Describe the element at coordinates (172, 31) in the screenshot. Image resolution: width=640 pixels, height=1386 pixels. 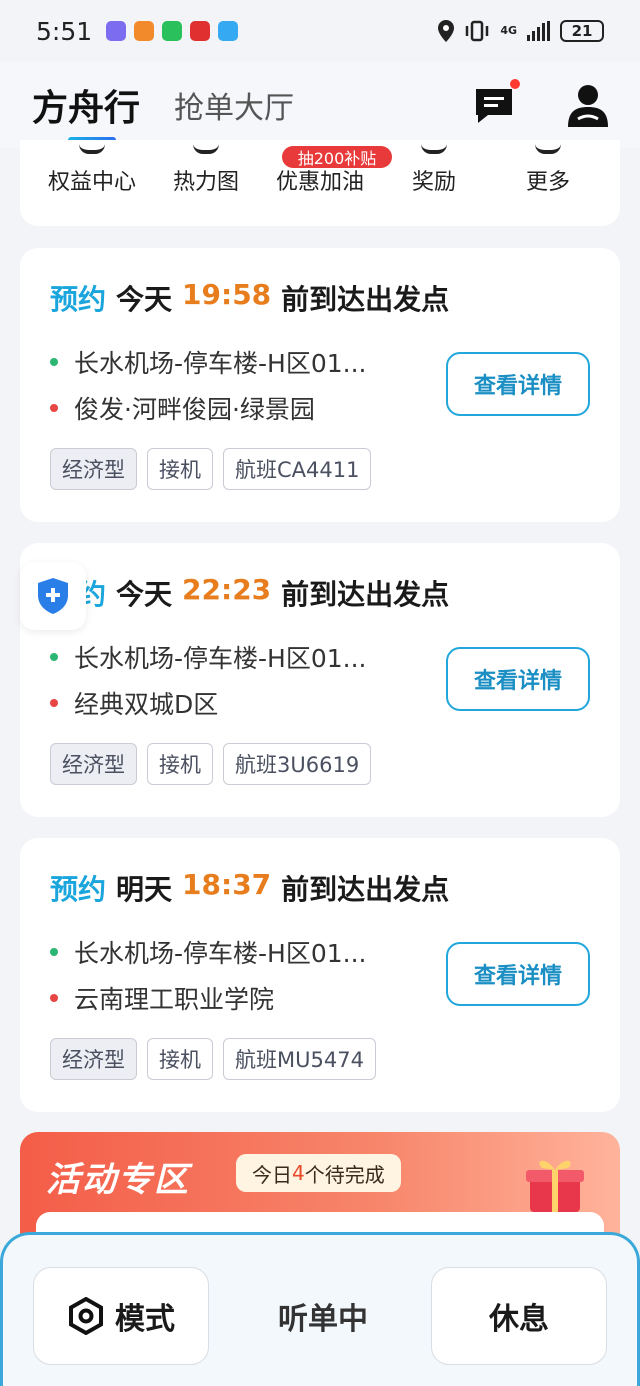
I see `wechat-icon` at that location.